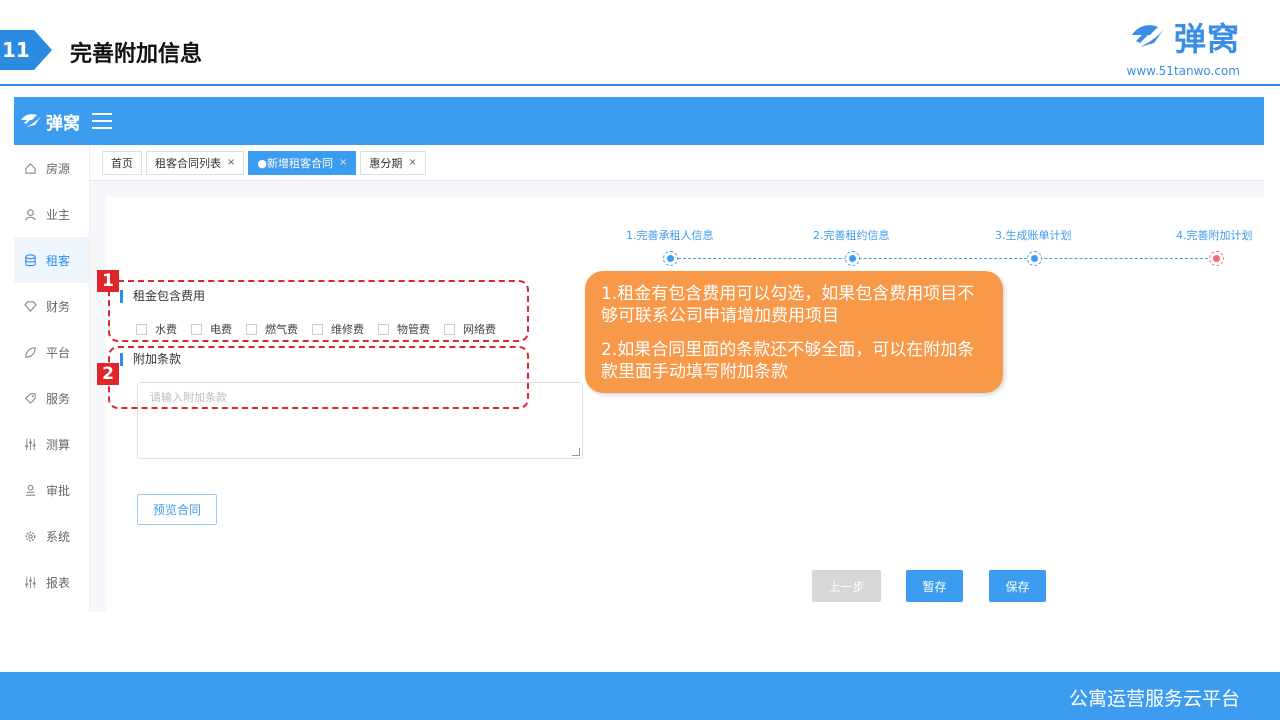 The image size is (1280, 720). Describe the element at coordinates (640, 85) in the screenshot. I see `header-divider` at that location.